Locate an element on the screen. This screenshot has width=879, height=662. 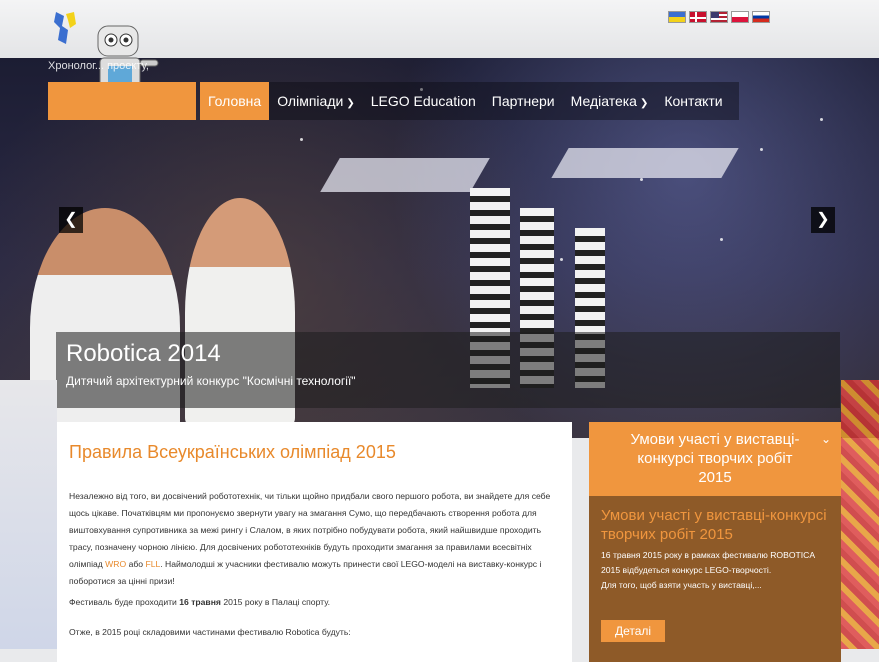
flag-usa-icon is located at coordinates (719, 17).